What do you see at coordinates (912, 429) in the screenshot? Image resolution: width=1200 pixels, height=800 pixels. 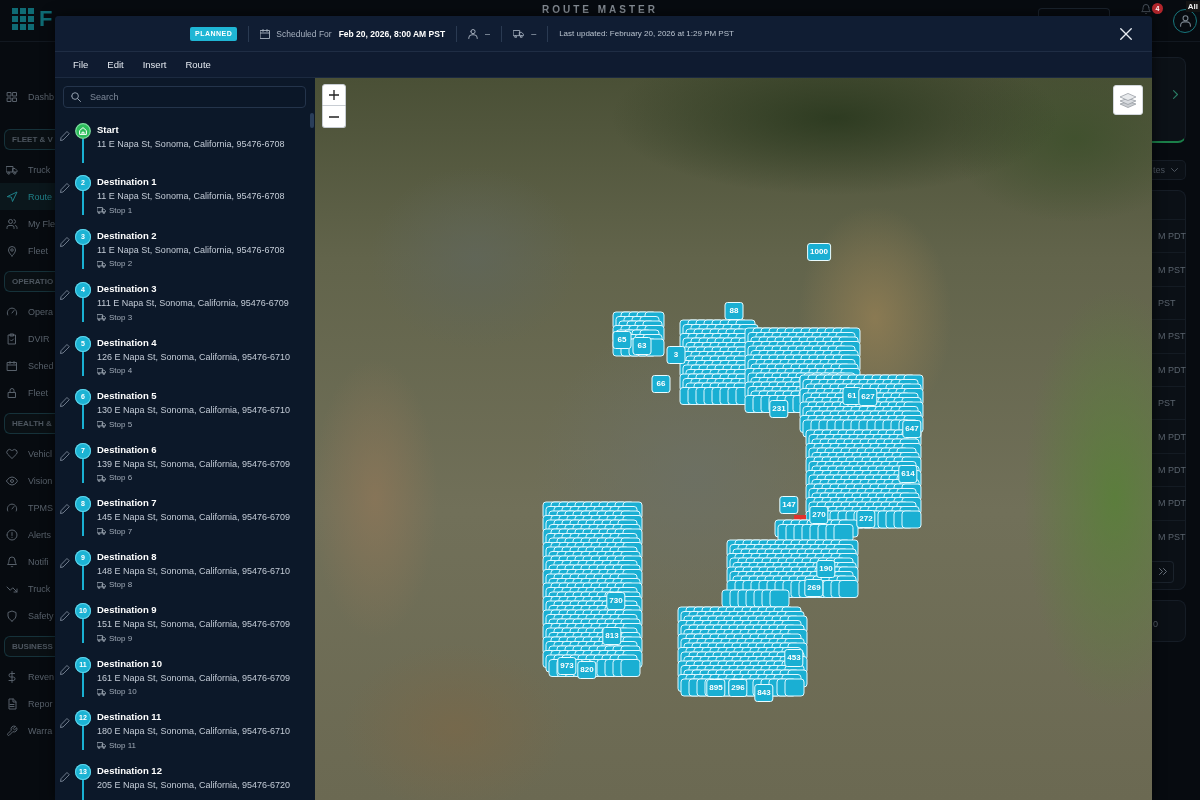 I see `map-marker: 647` at bounding box center [912, 429].